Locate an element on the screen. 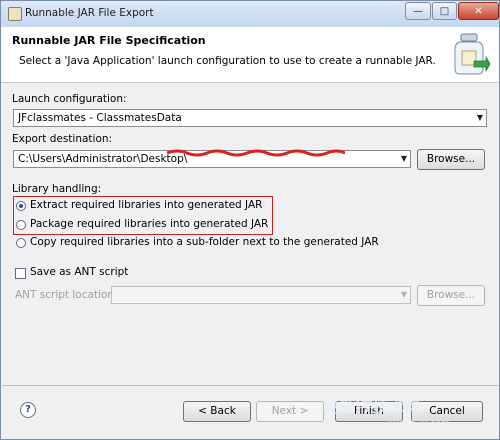 This screenshot has height=440, width=500. library-handling-label: Library handling: is located at coordinates (57, 189).